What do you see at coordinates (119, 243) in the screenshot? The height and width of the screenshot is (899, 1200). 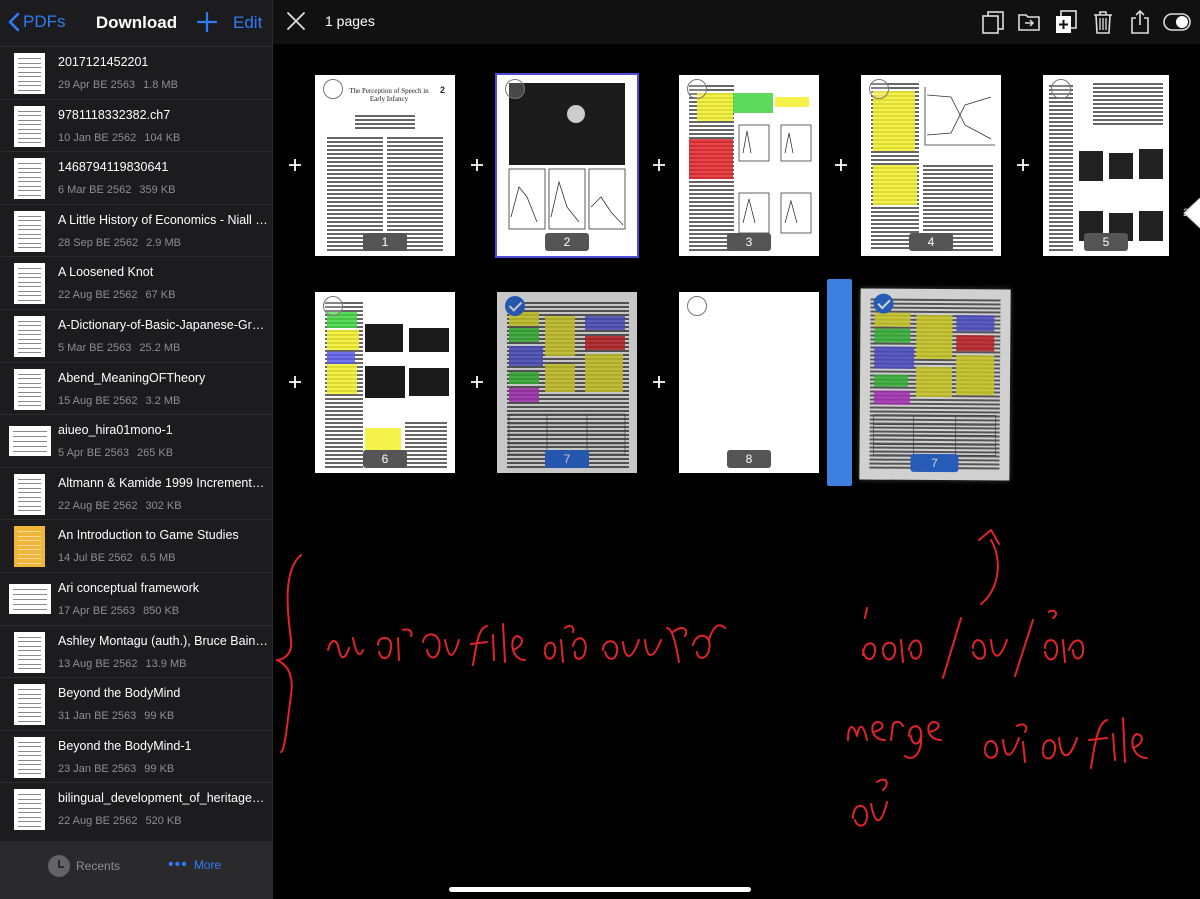 I see `file-meta: 28 Sep BE 2562 2.9 MB` at bounding box center [119, 243].